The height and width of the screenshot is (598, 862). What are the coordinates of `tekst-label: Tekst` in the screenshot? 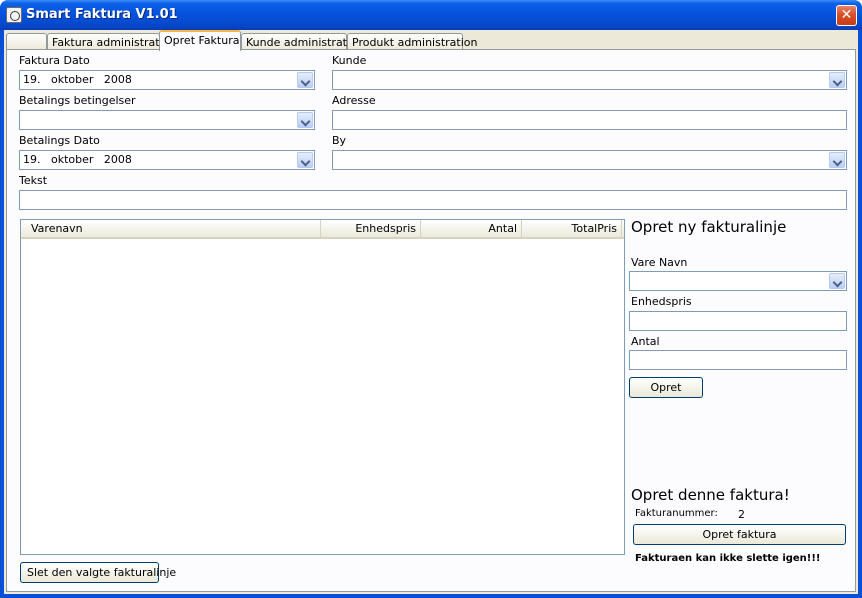 It's located at (33, 180).